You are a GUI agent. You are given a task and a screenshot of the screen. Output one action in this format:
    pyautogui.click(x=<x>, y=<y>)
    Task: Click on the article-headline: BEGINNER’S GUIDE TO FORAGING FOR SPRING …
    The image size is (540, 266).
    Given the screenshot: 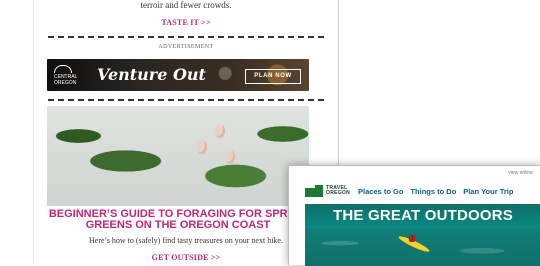 What is the action you would take?
    pyautogui.click(x=178, y=220)
    